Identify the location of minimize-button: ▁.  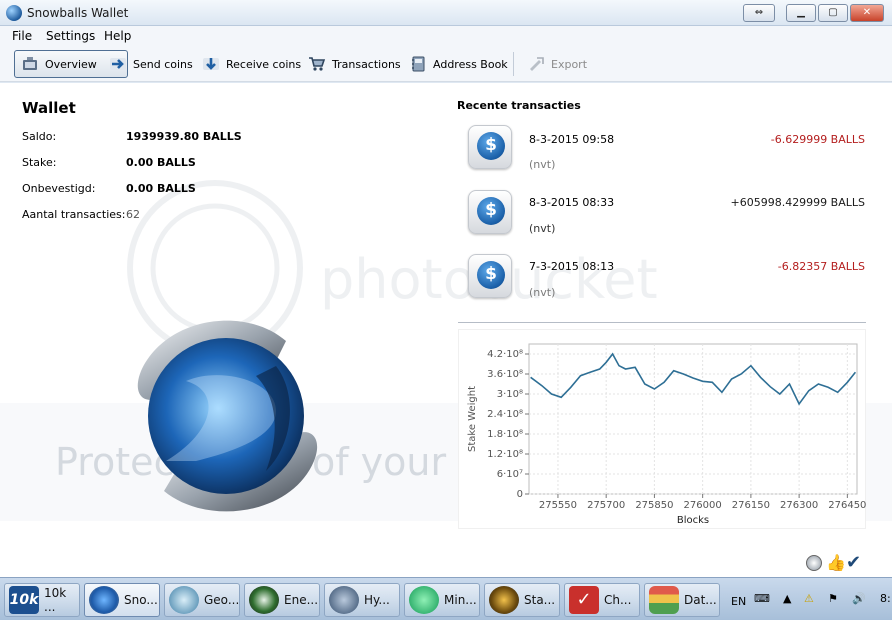
(801, 13).